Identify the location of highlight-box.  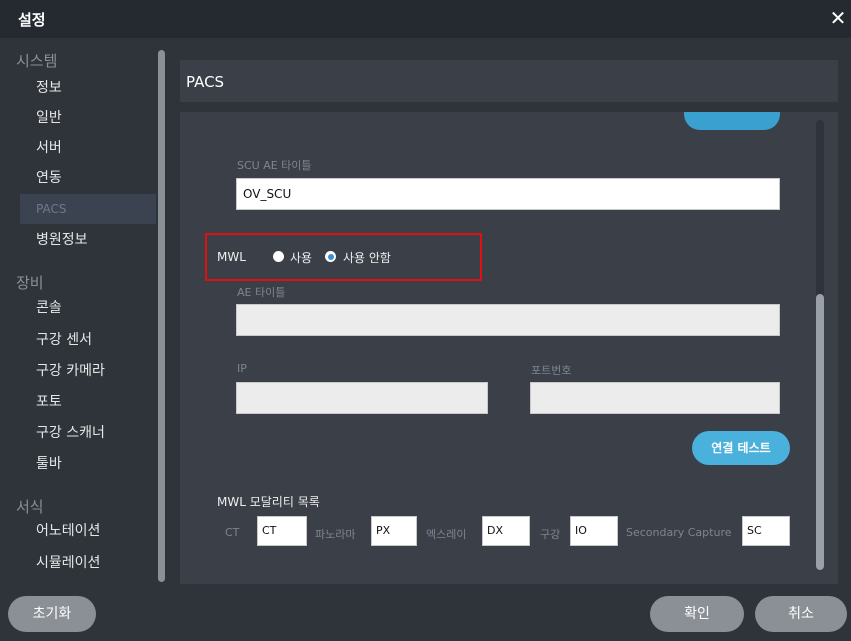
(343, 257).